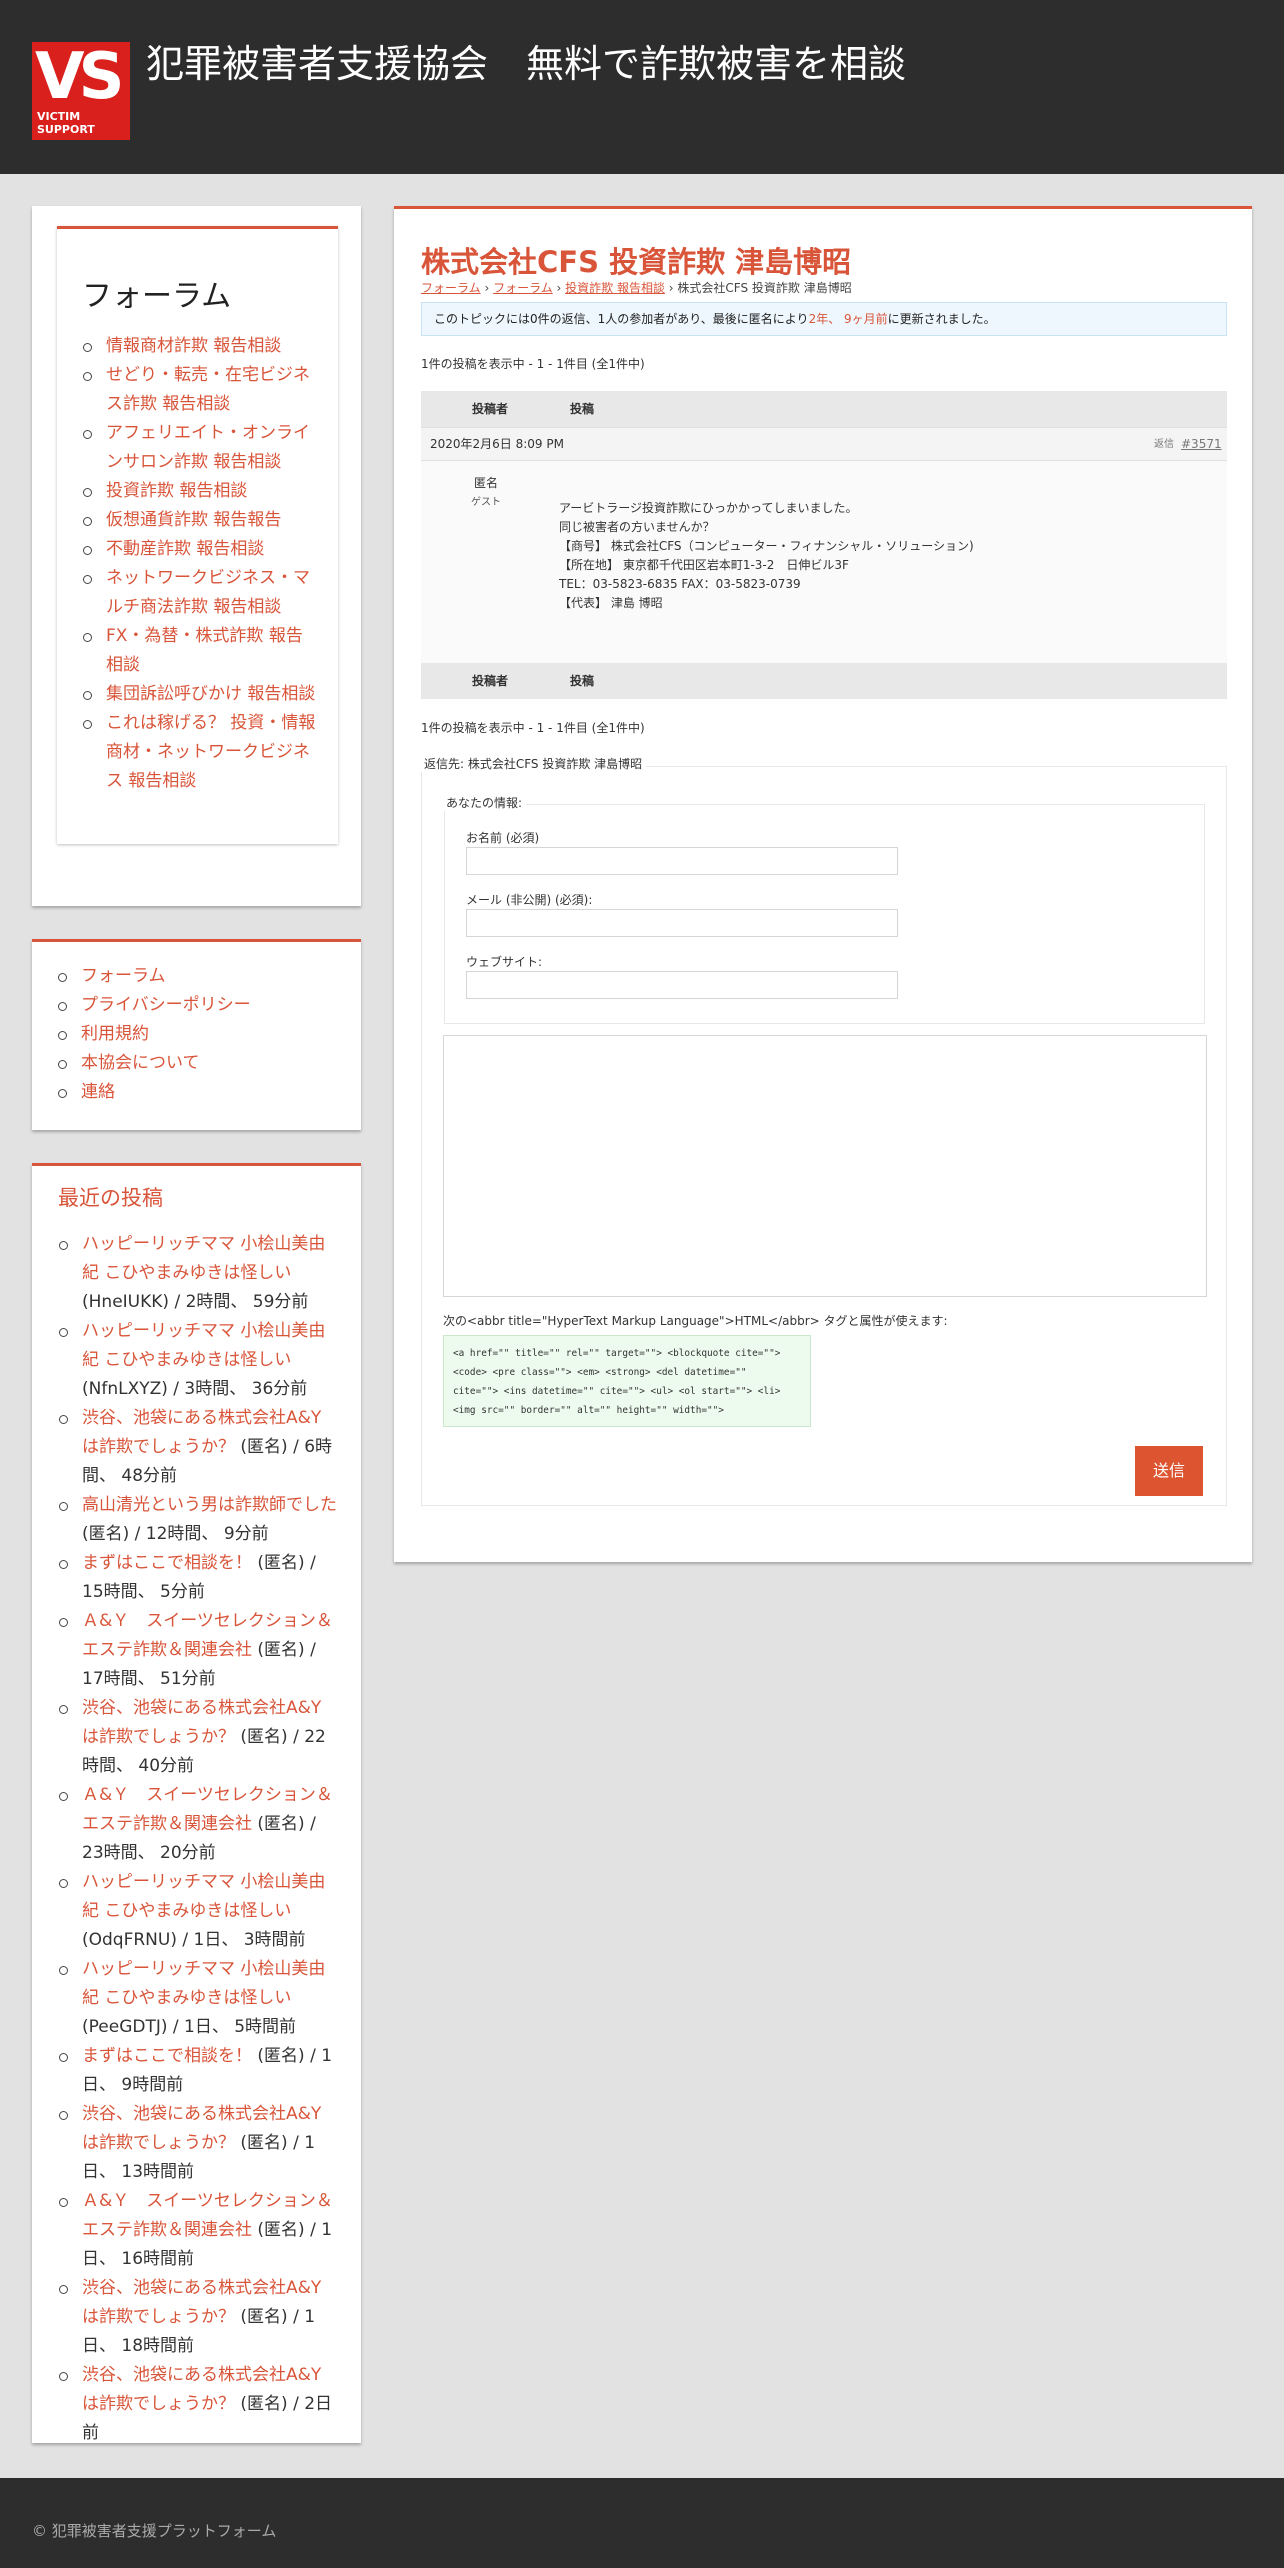 The image size is (1284, 2568). I want to click on logo-text: VS, so click(80, 77).